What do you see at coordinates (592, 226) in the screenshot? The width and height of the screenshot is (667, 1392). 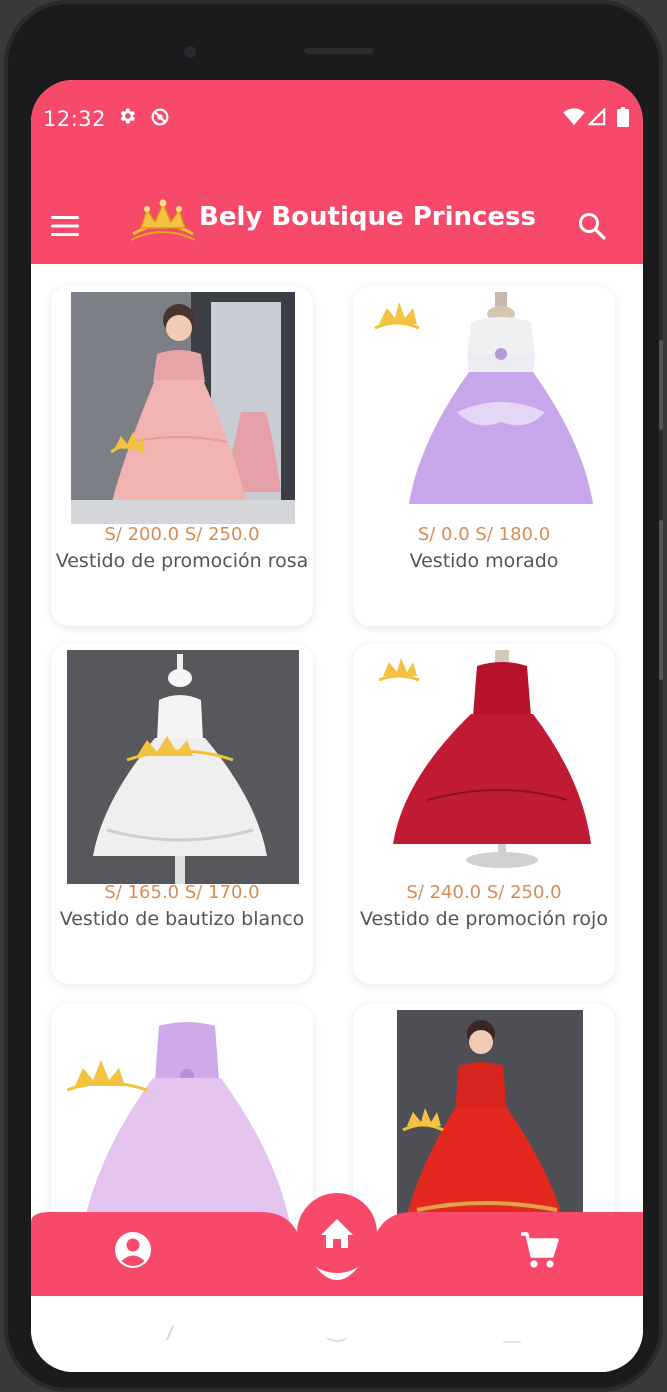 I see `search-icon` at bounding box center [592, 226].